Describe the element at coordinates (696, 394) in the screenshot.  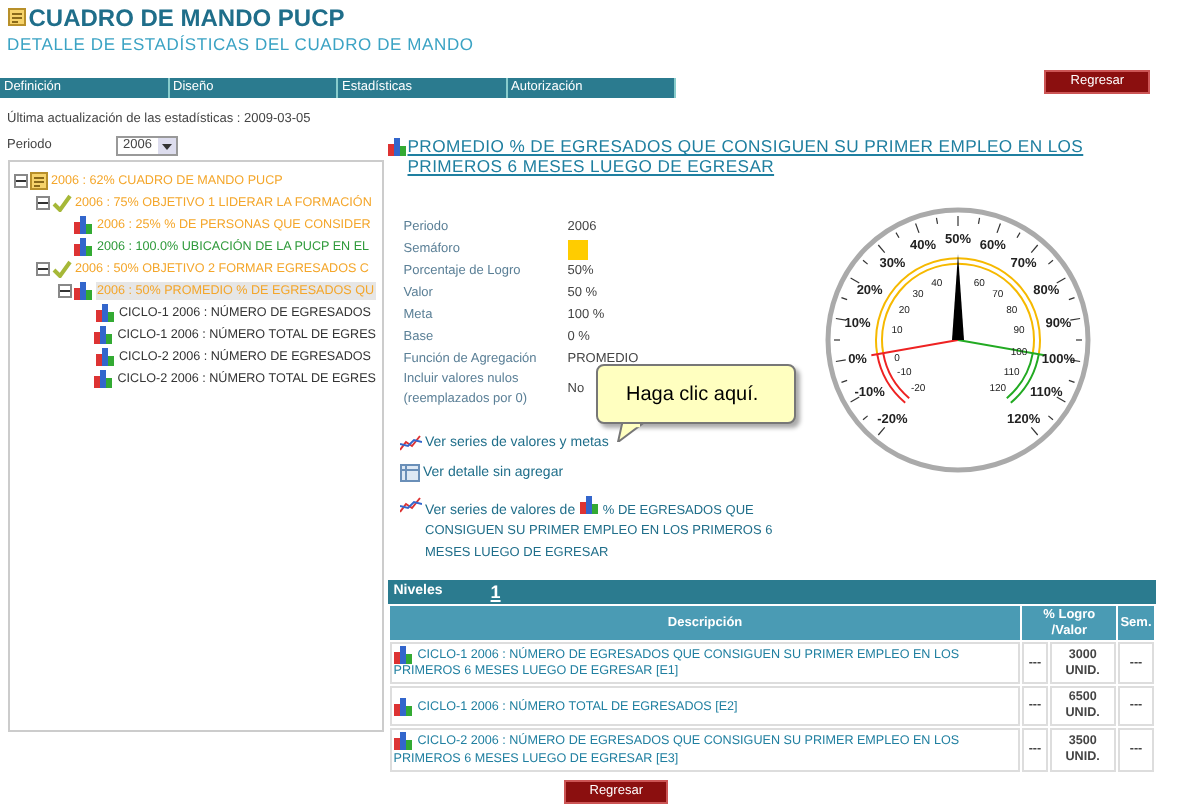
I see `callout-tooltip: Haga clic aquí.` at that location.